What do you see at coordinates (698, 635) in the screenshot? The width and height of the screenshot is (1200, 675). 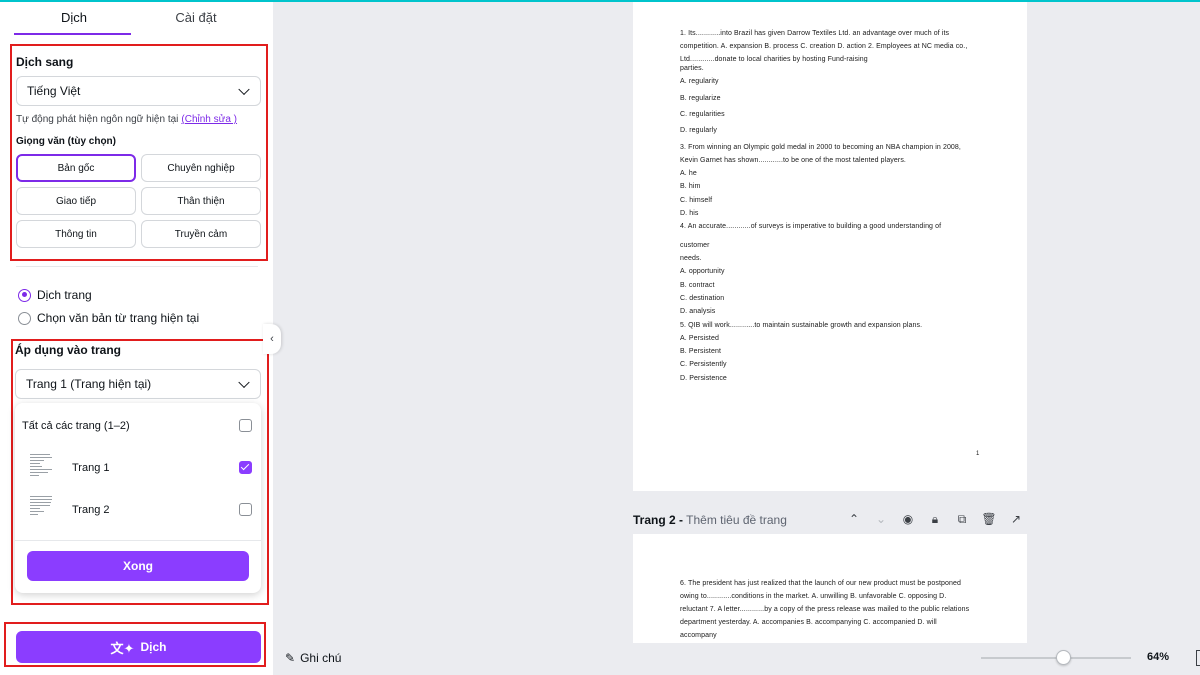 I see `document-line: accompany` at bounding box center [698, 635].